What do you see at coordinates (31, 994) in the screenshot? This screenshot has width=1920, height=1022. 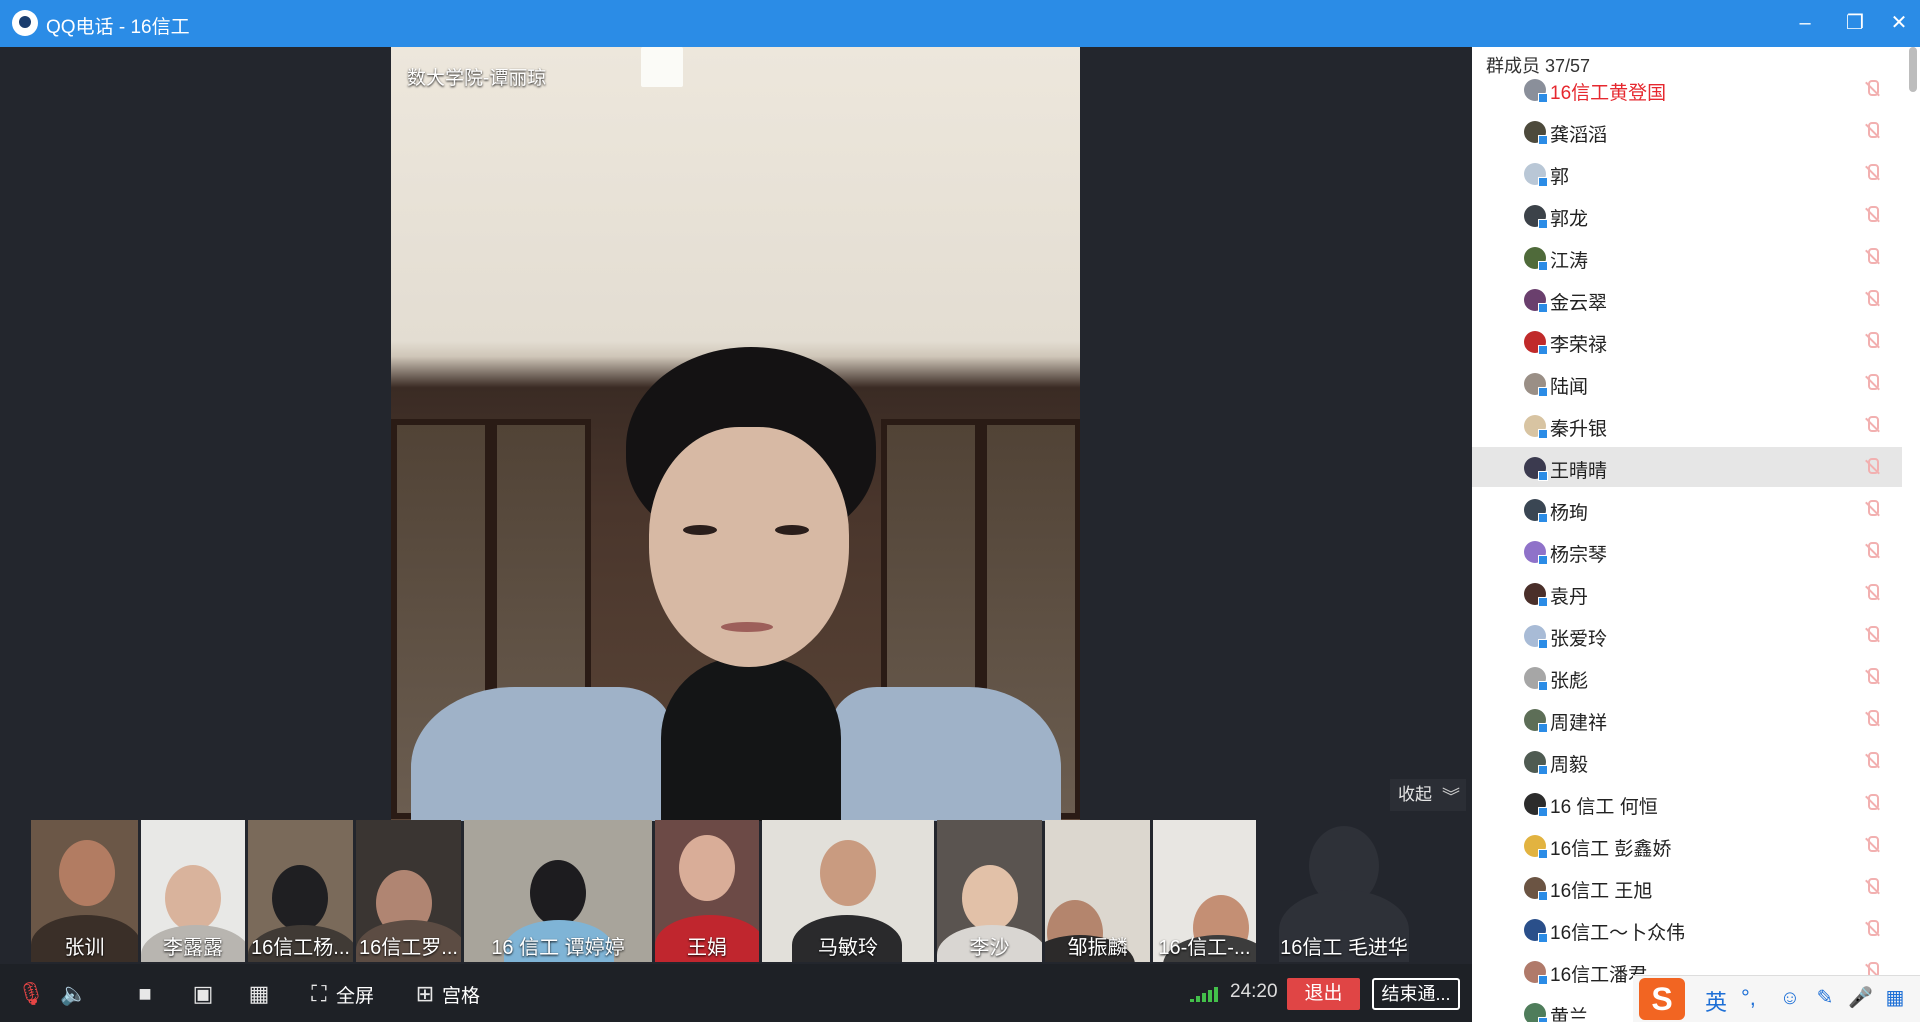 I see `microphone-muted-icon: 🎙` at bounding box center [31, 994].